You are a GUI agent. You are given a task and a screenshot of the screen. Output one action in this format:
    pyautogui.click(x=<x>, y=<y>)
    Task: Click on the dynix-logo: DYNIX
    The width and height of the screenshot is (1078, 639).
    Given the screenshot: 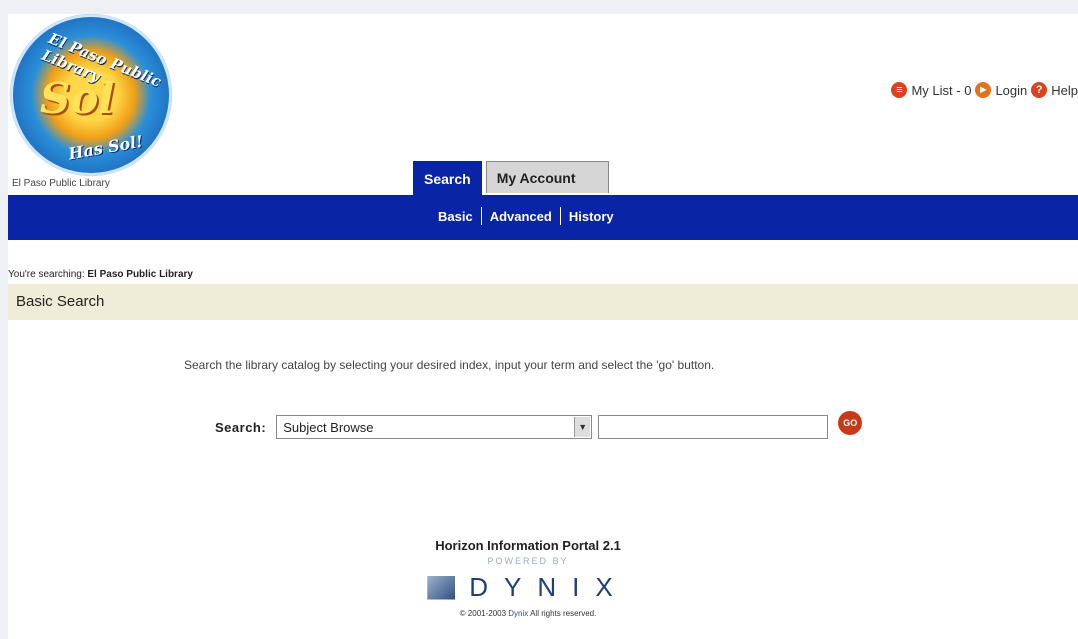 What is the action you would take?
    pyautogui.click(x=539, y=587)
    